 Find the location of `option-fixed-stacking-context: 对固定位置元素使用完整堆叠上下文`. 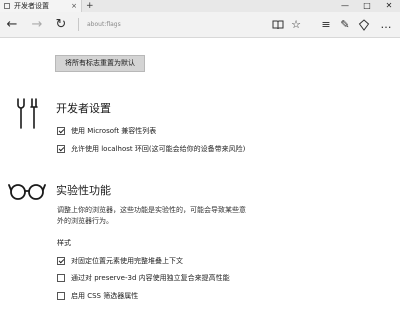

option-fixed-stacking-context: 对固定位置元素使用完整堆叠上下文 is located at coordinates (120, 261).